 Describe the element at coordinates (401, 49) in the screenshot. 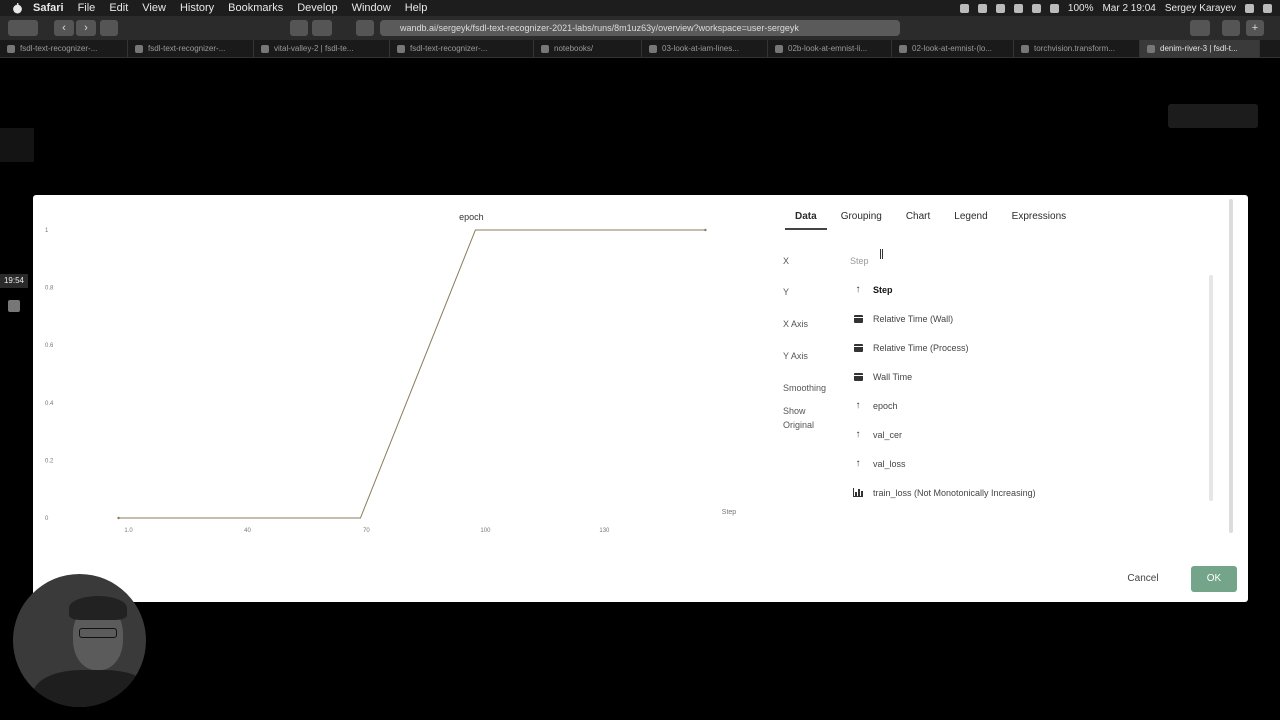

I see `github-icon` at that location.